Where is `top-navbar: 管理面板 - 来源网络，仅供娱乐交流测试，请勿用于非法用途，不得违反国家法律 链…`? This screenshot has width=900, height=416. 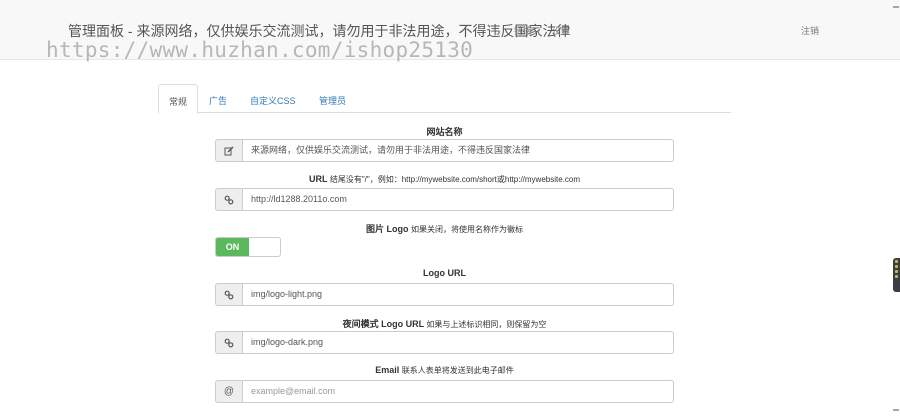 top-navbar: 管理面板 - 来源网络，仅供娱乐交流测试，请勿用于非法用途，不得违反国家法律 链… is located at coordinates (450, 31).